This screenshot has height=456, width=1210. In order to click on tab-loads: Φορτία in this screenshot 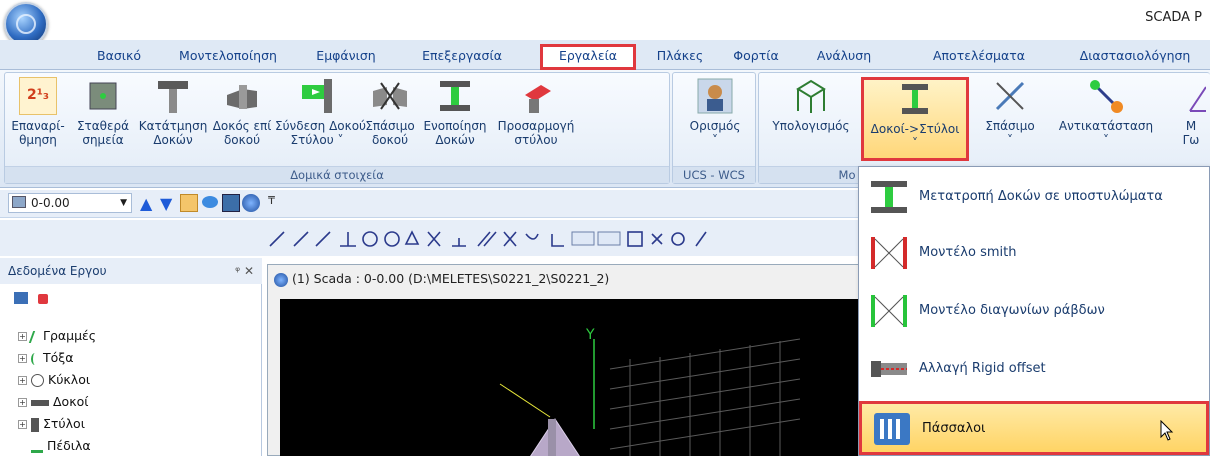, I will do `click(756, 57)`.